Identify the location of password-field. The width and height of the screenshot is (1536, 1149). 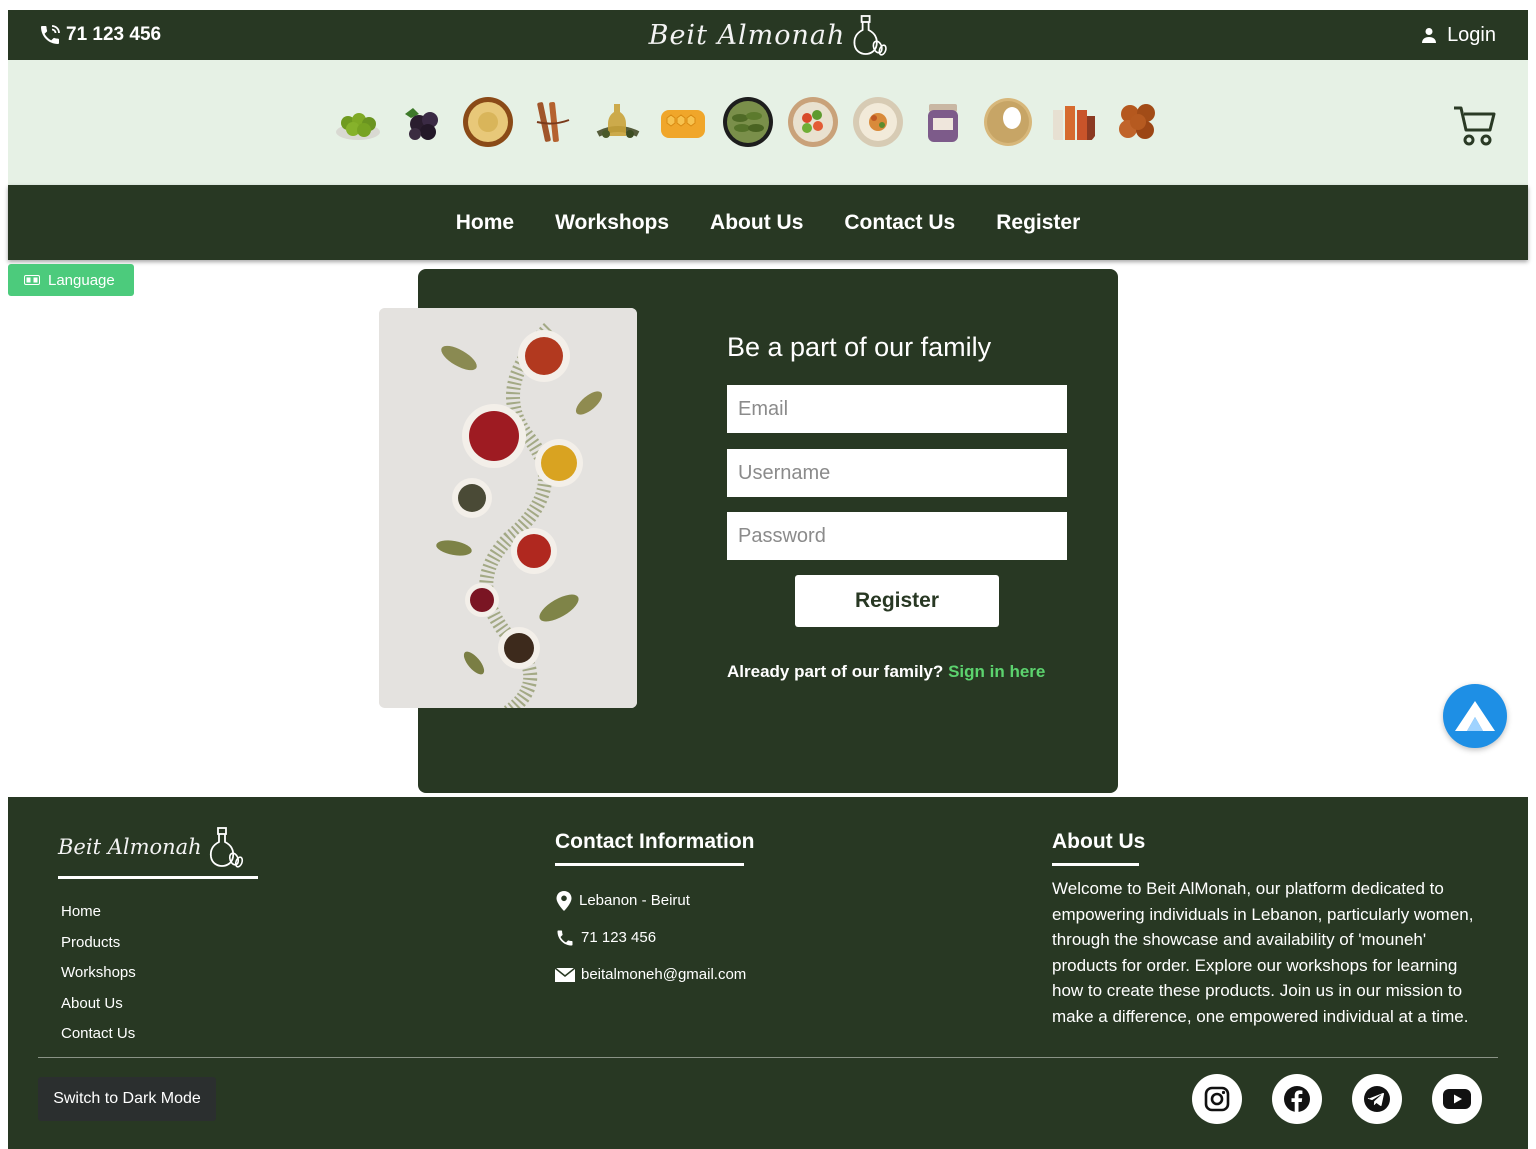
(897, 536).